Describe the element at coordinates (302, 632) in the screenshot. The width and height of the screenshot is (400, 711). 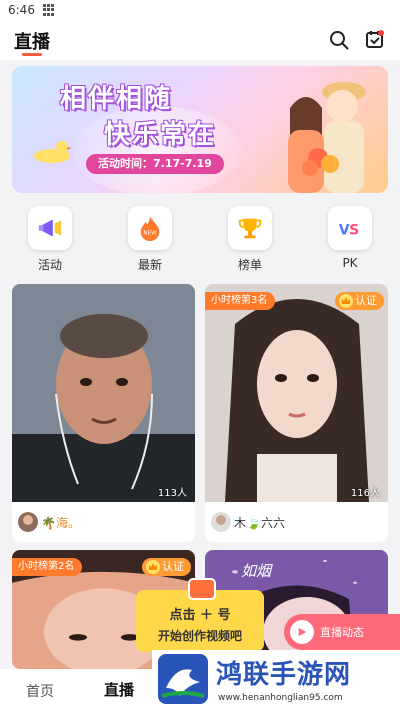
I see `play-icon` at that location.